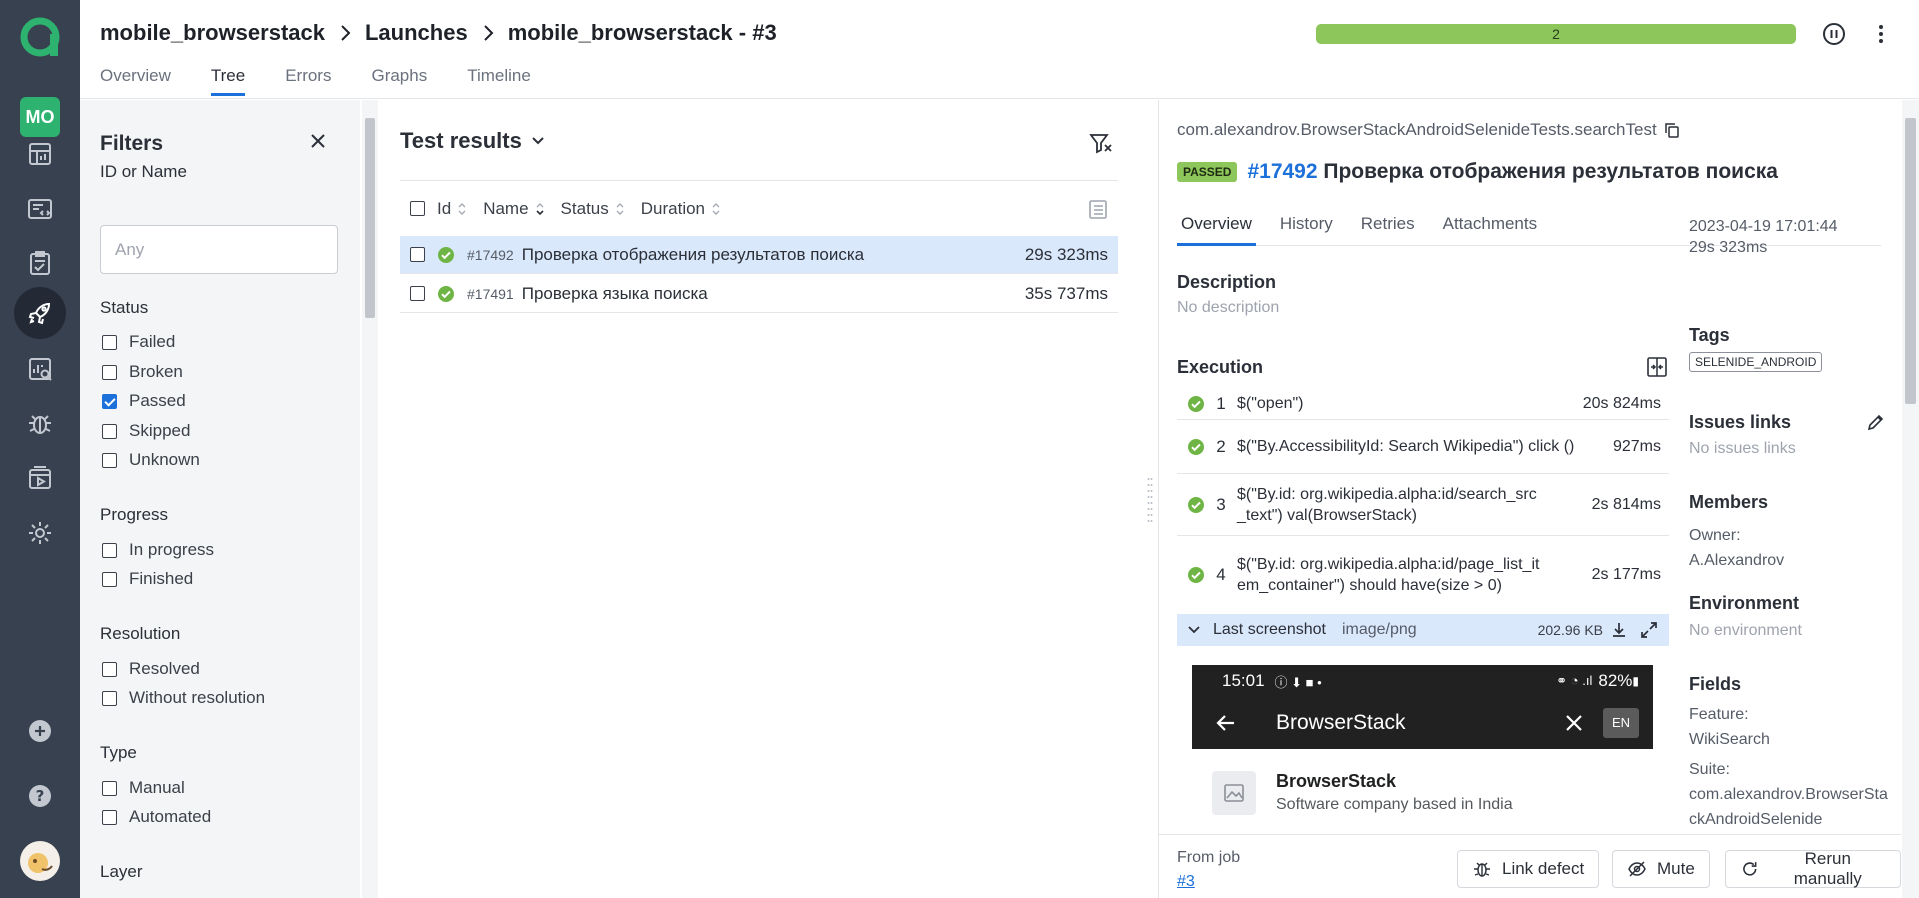 Image resolution: width=1919 pixels, height=898 pixels. What do you see at coordinates (1570, 630) in the screenshot?
I see `attachment-size: 202.96 KB` at bounding box center [1570, 630].